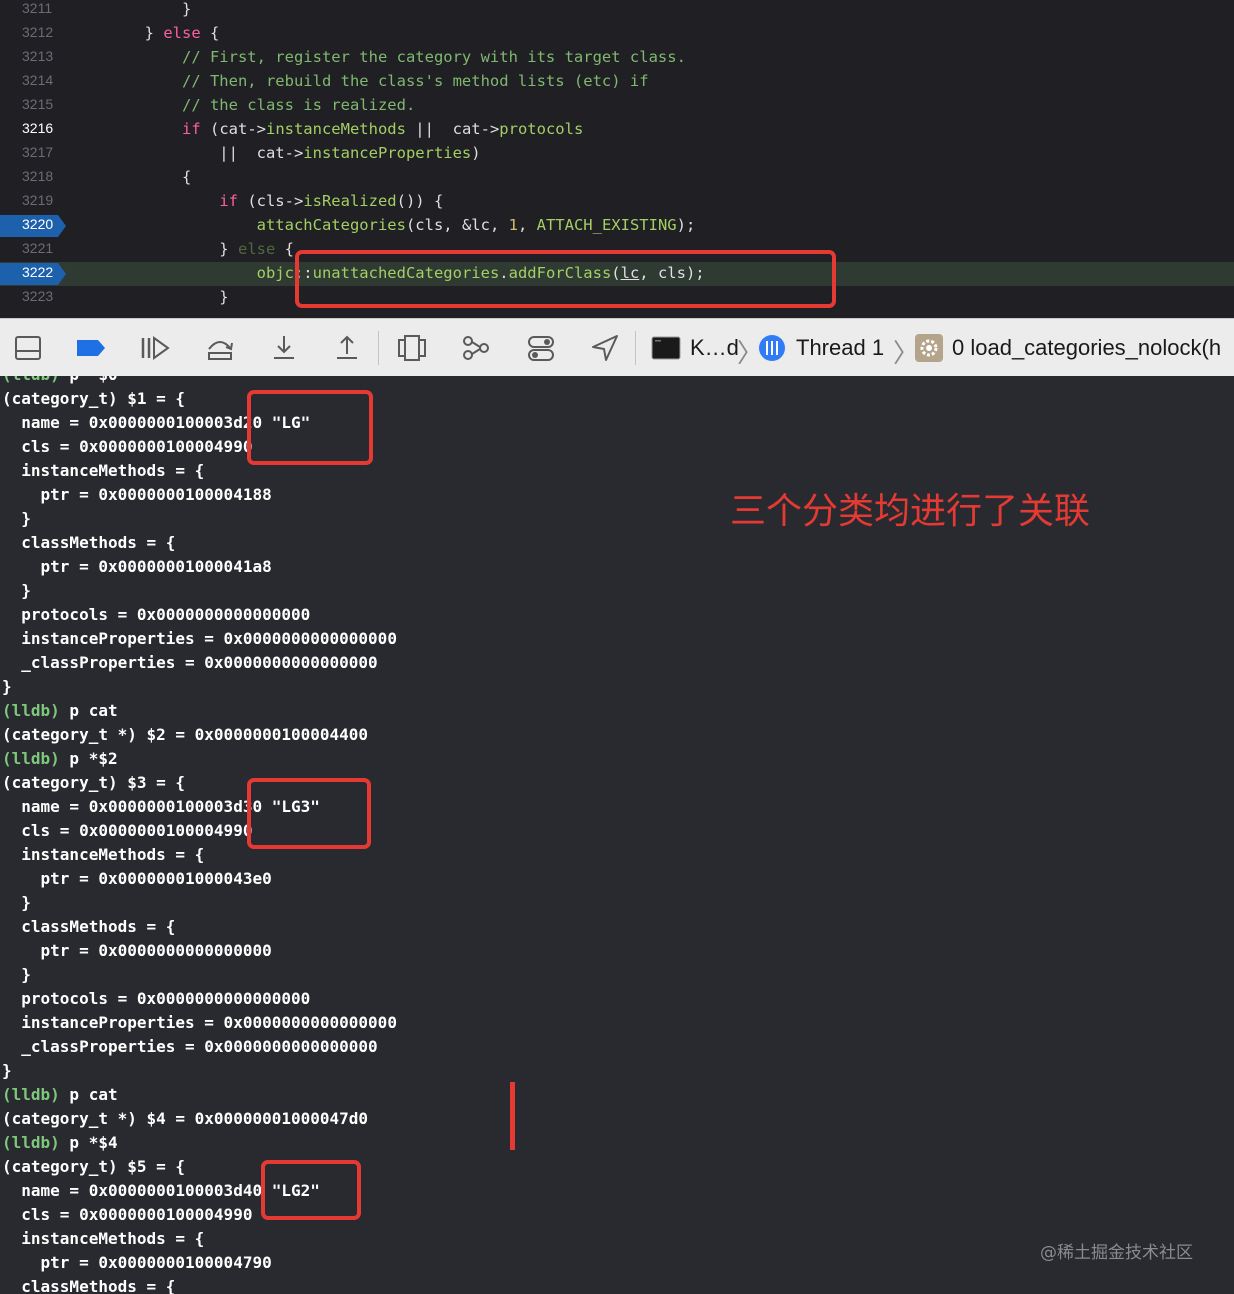 The image size is (1234, 1294). What do you see at coordinates (38, 128) in the screenshot?
I see `line-number: 3216` at bounding box center [38, 128].